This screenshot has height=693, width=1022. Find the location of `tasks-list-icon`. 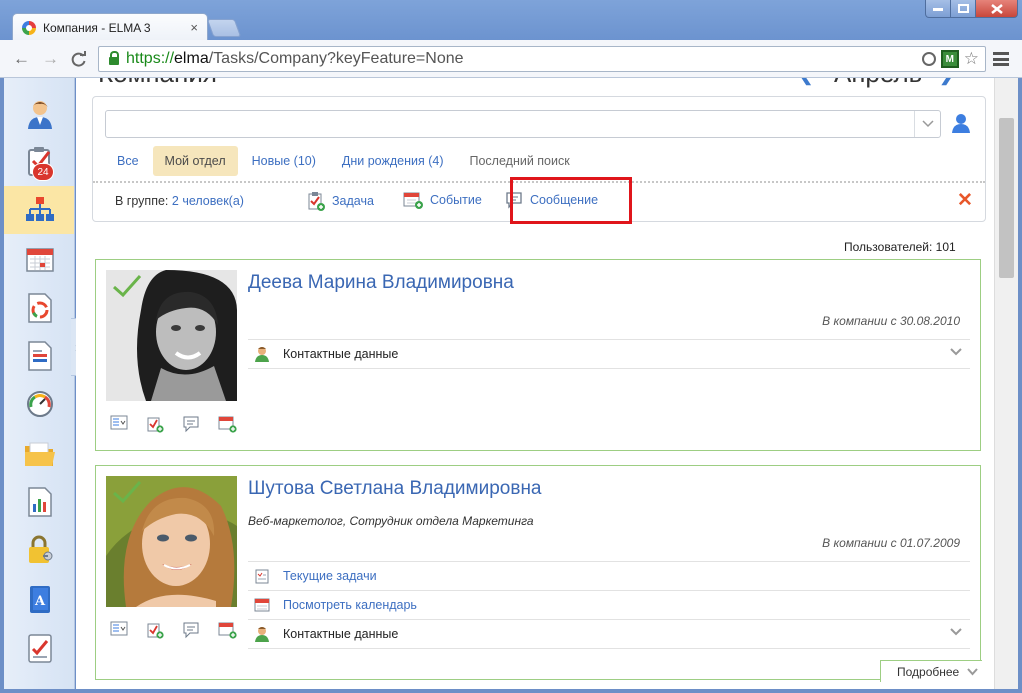

tasks-list-icon is located at coordinates (262, 576).